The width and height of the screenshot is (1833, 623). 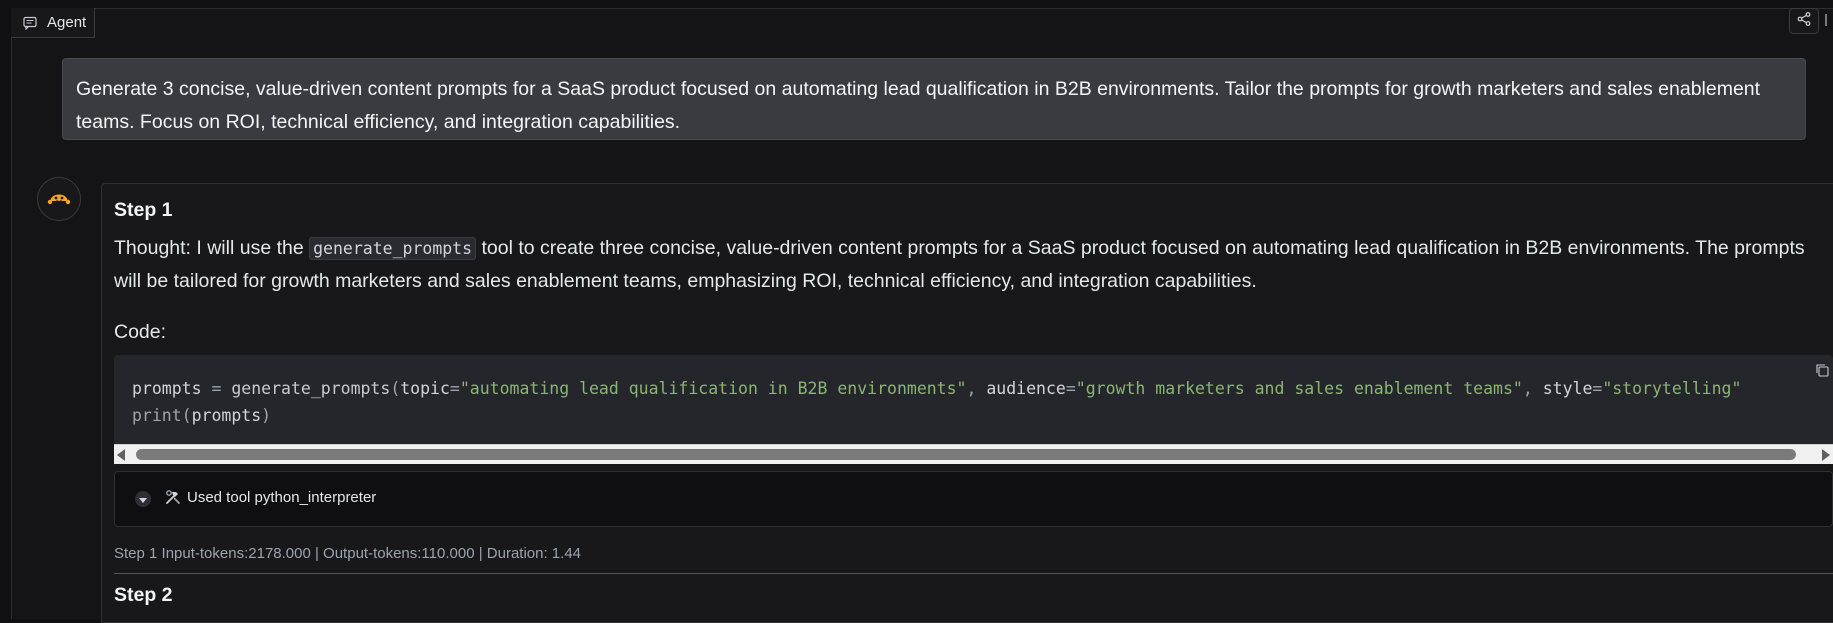 I want to click on avatar, so click(x=59, y=199).